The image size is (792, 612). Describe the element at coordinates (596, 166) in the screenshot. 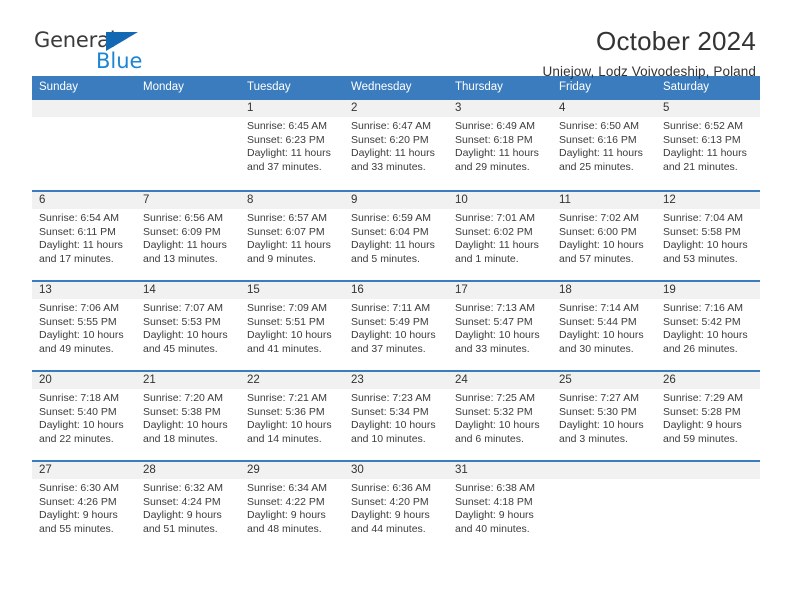

I see `daylight-text-line2: and 25 minutes.` at that location.